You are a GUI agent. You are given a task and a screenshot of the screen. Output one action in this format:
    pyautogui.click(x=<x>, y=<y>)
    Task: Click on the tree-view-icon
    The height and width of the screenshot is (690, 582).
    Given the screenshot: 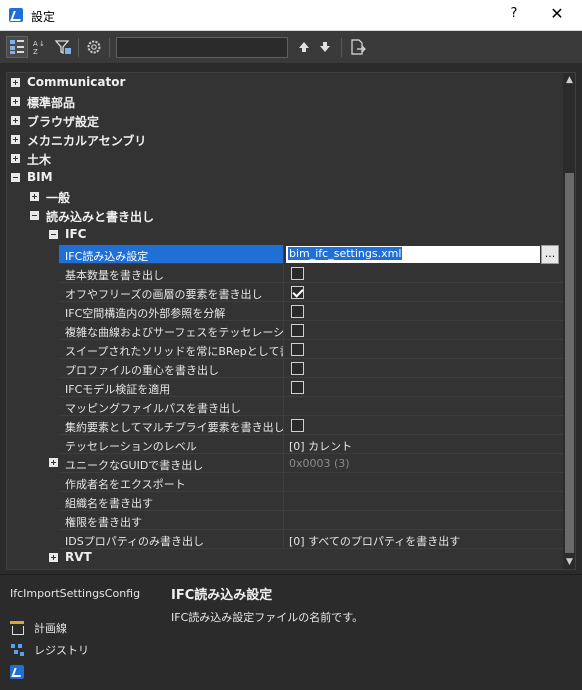 What is the action you would take?
    pyautogui.click(x=17, y=47)
    